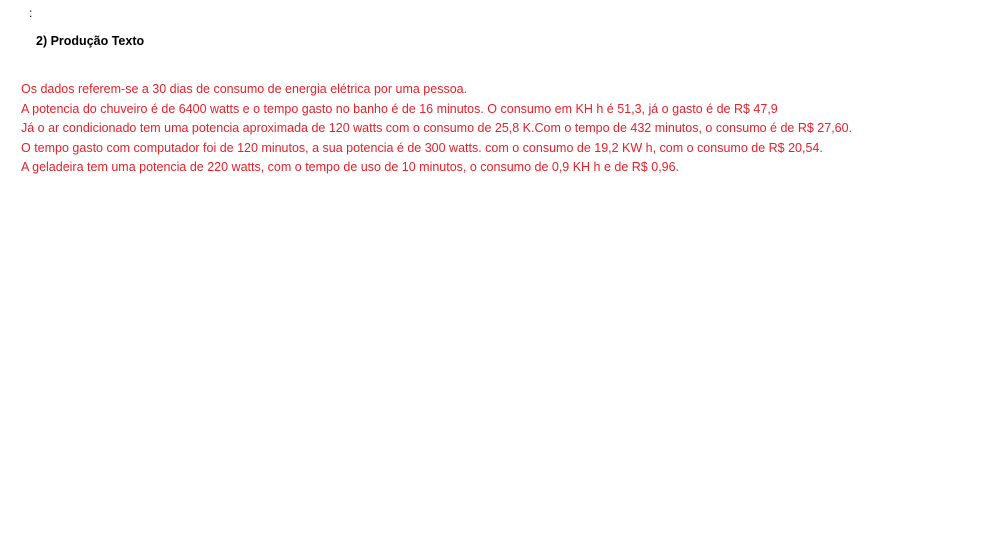 This screenshot has height=555, width=983. I want to click on section-heading: 2) Produção Texto, so click(90, 41).